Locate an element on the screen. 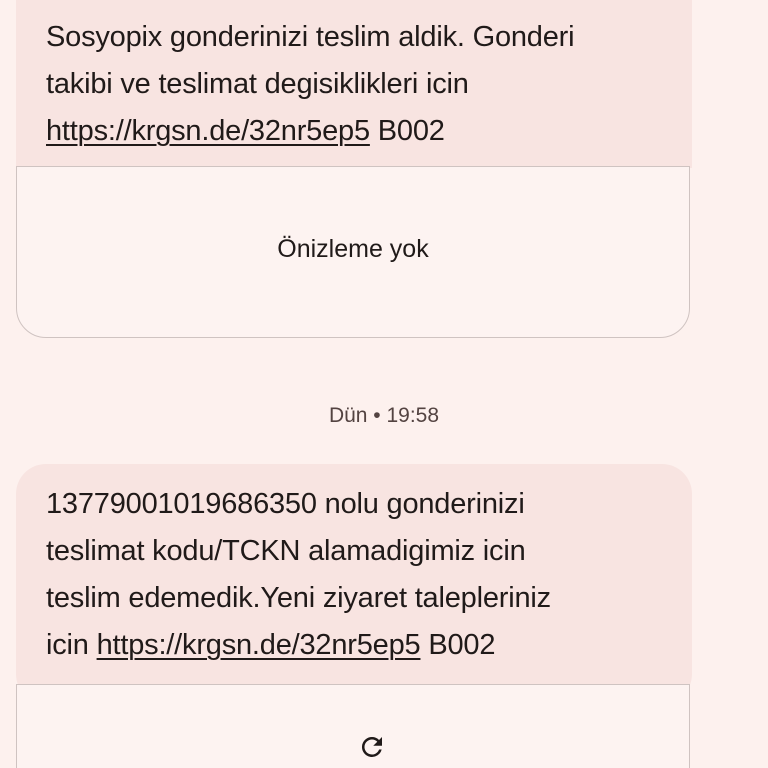 Image resolution: width=768 pixels, height=768 pixels. message-prefix: icin is located at coordinates (71, 645).